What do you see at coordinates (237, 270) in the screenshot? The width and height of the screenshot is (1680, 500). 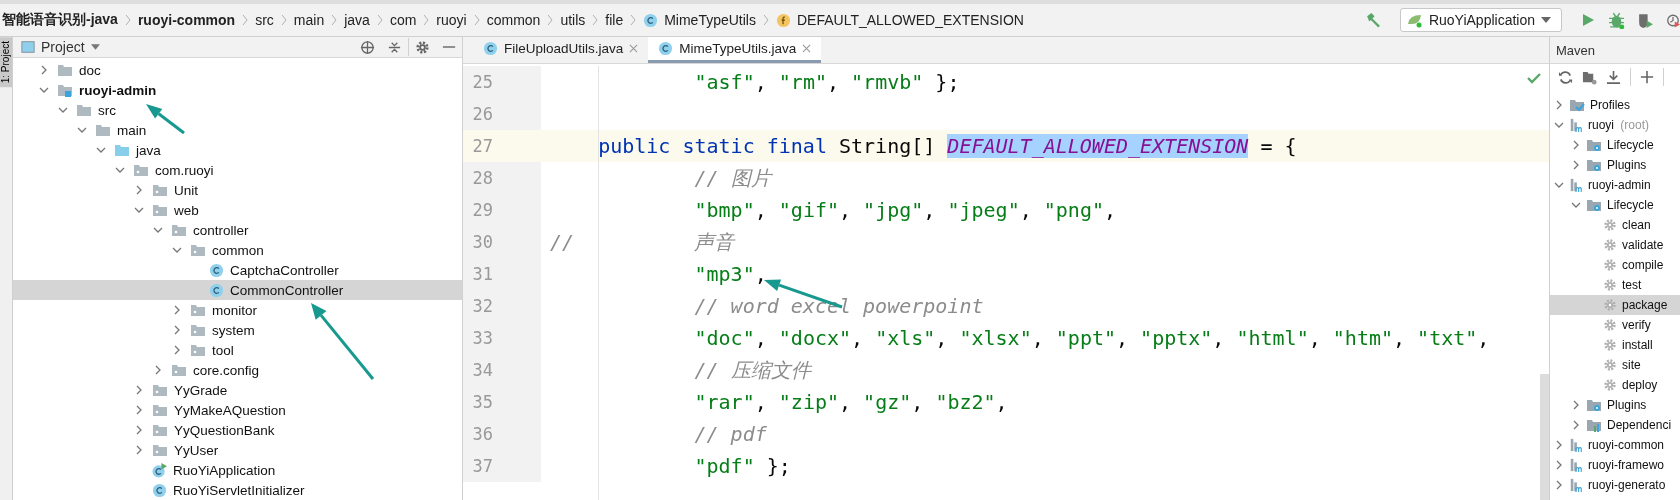 I see `tree-item: CaptchaController` at bounding box center [237, 270].